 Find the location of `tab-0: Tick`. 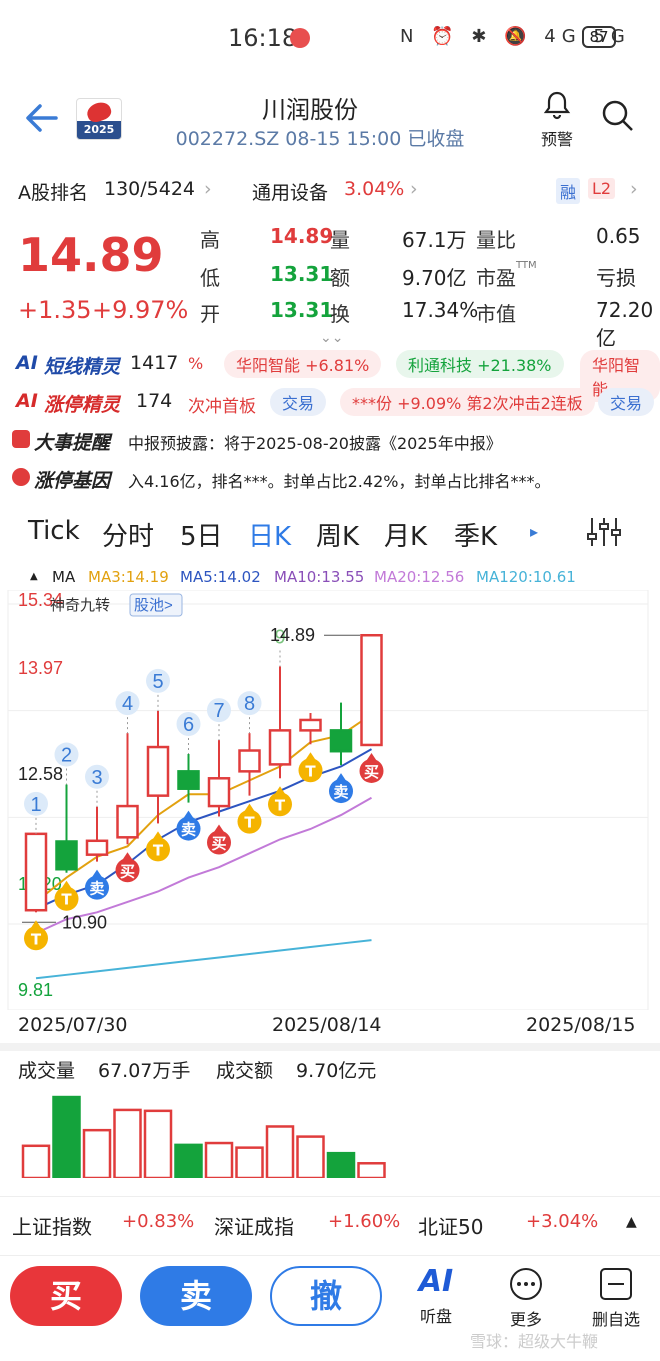

tab-0: Tick is located at coordinates (54, 531).